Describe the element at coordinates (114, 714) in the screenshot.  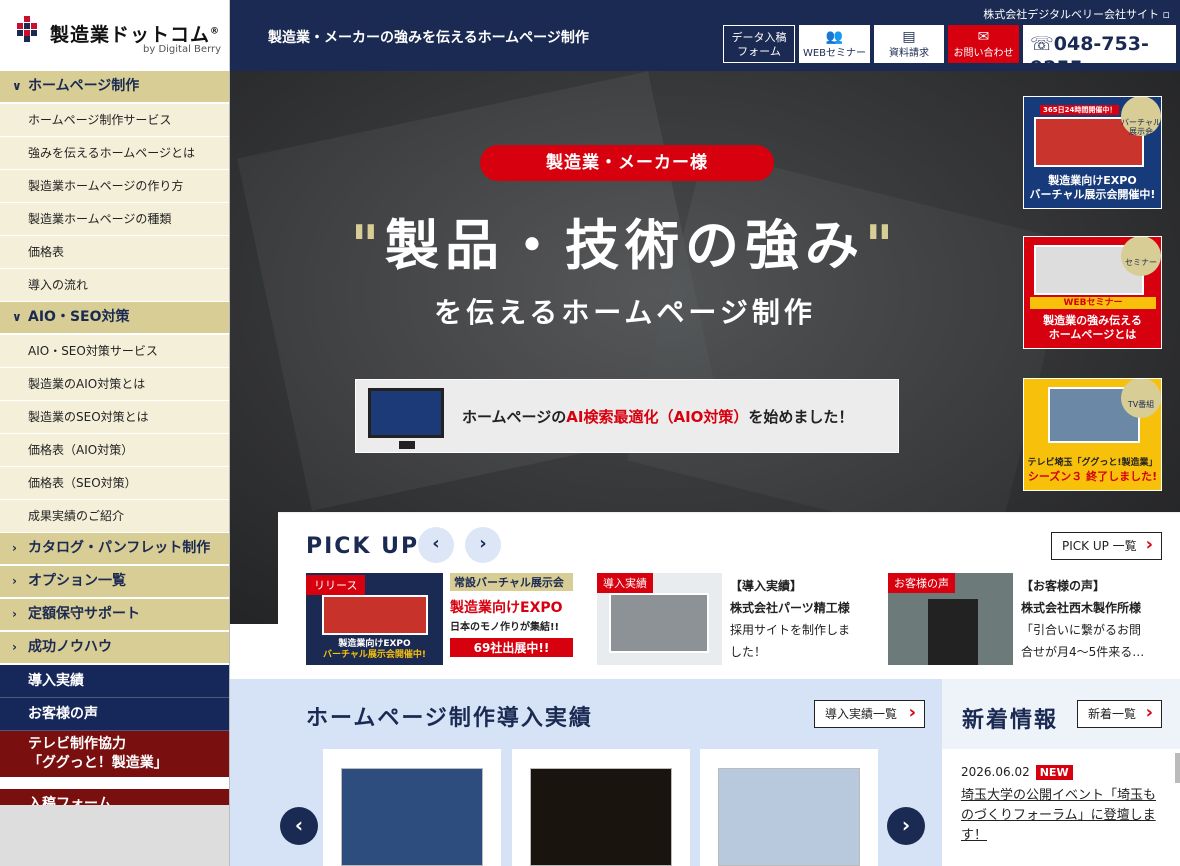
I see `sidebar-item-voices: お客様の声` at that location.